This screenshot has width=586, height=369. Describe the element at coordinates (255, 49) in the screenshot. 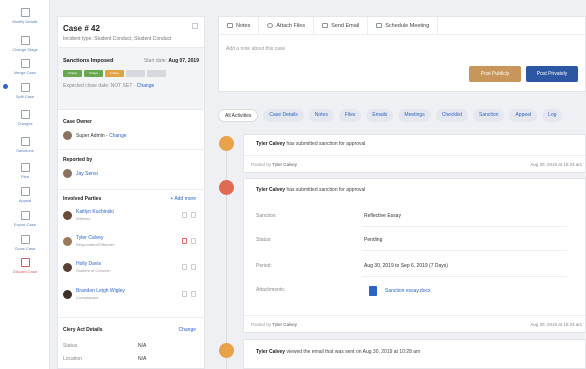

I see `note-input: Add a note about this case` at that location.